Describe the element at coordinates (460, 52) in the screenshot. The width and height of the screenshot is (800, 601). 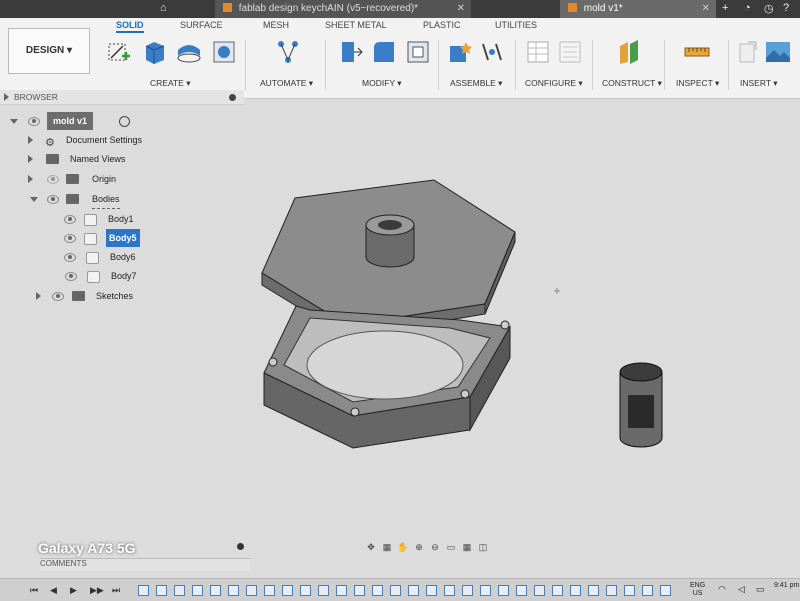
I see `new-component-icon` at that location.